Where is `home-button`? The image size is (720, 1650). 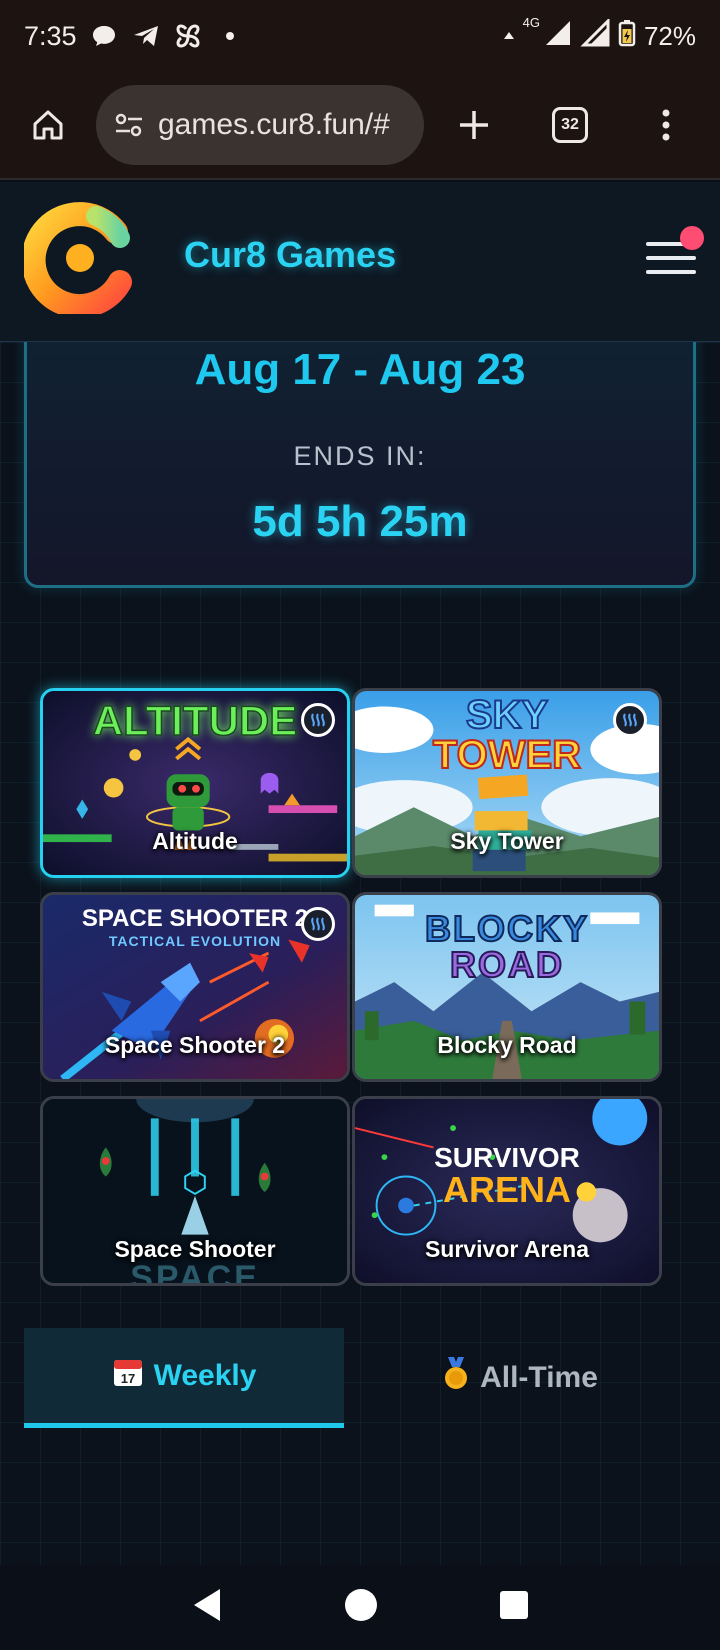
home-button is located at coordinates (48, 125).